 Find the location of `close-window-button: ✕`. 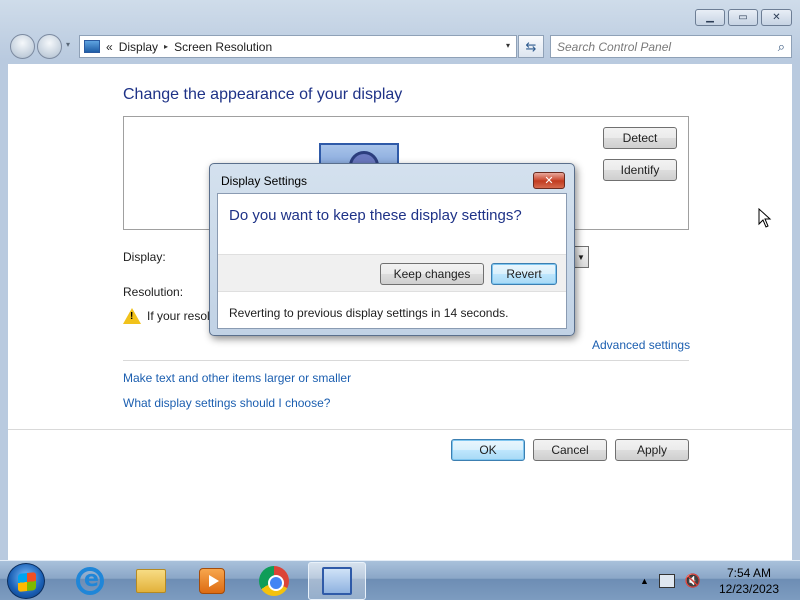

close-window-button: ✕ is located at coordinates (776, 17).